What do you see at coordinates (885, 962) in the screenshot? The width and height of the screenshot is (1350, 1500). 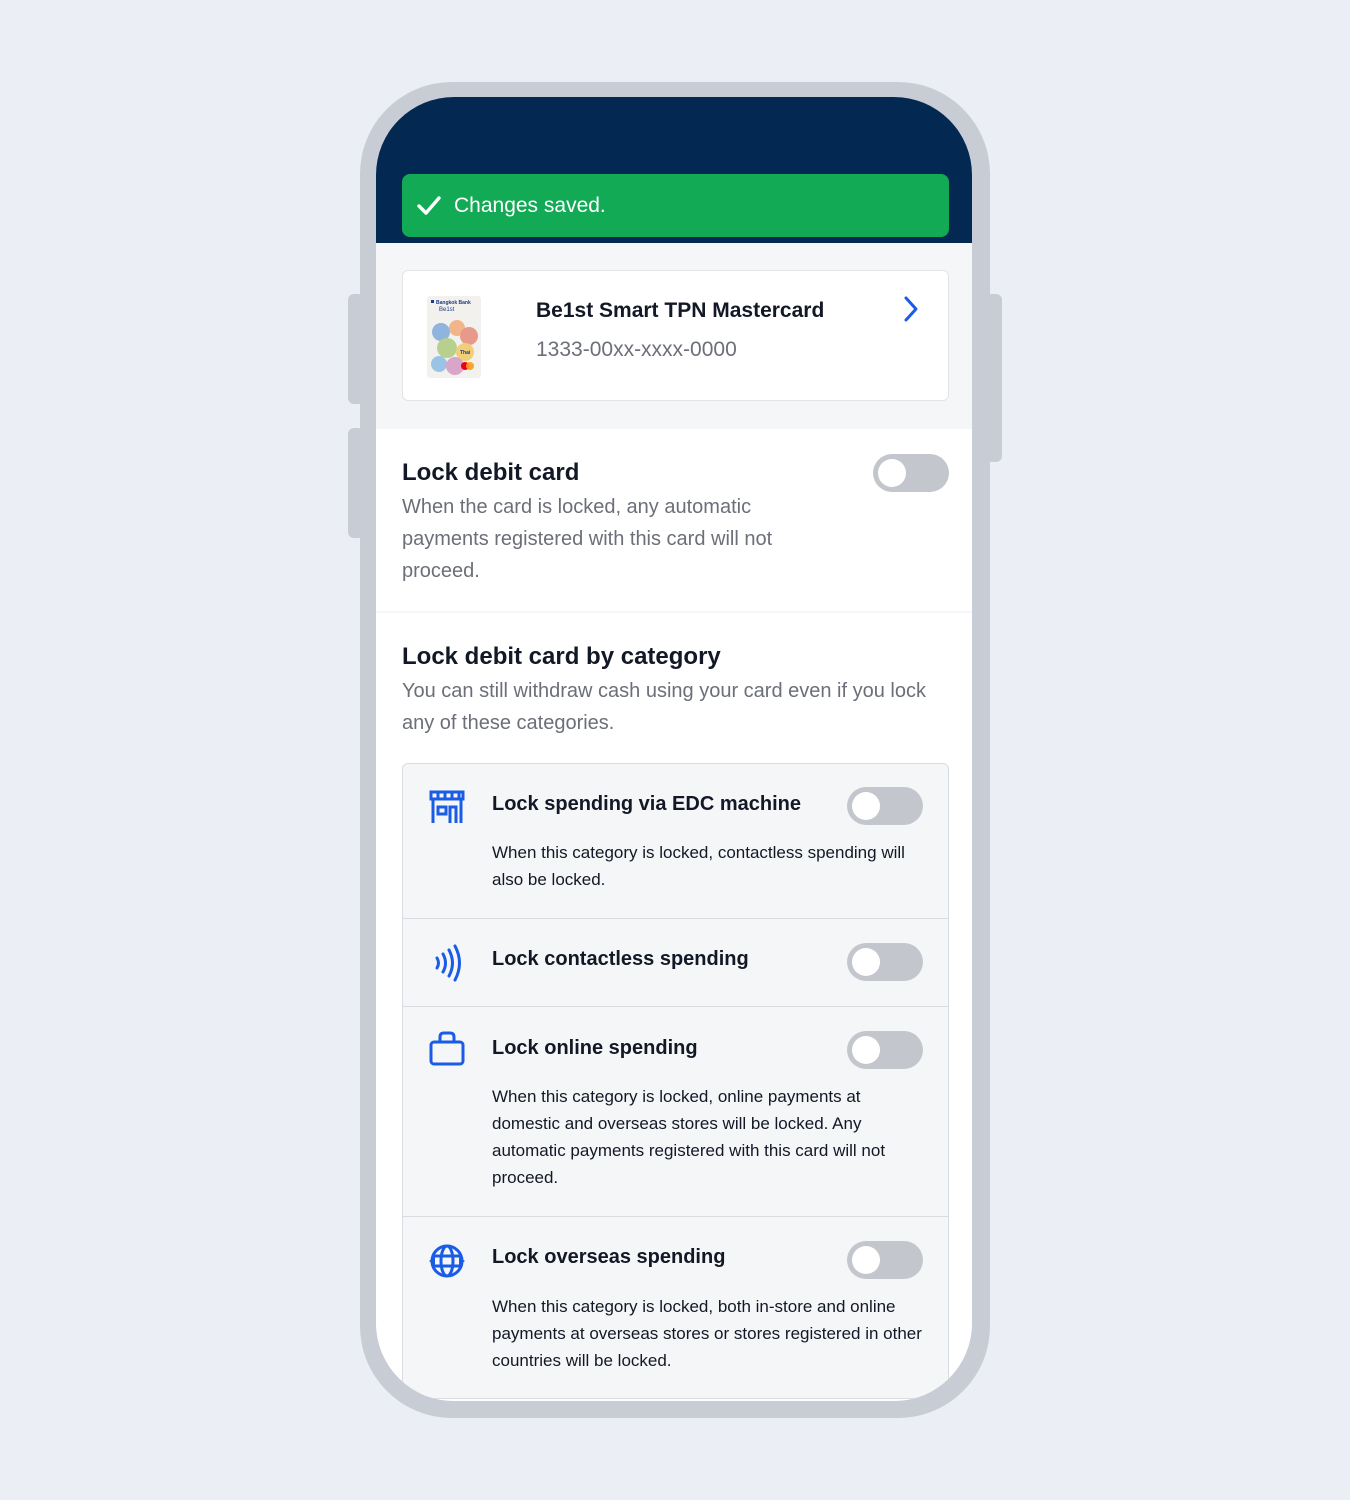 I see `contactless-lock-toggle` at bounding box center [885, 962].